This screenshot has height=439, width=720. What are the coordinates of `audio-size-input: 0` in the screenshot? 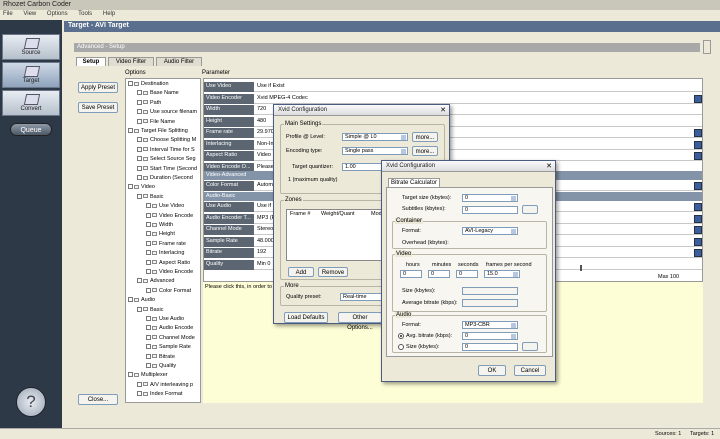 It's located at (490, 347).